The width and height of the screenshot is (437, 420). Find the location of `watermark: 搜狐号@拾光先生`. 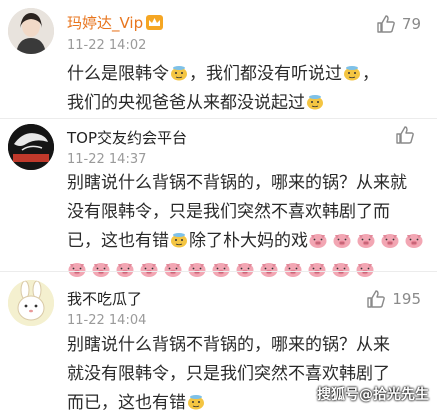

watermark: 搜狐号@拾光先生 is located at coordinates (373, 395).